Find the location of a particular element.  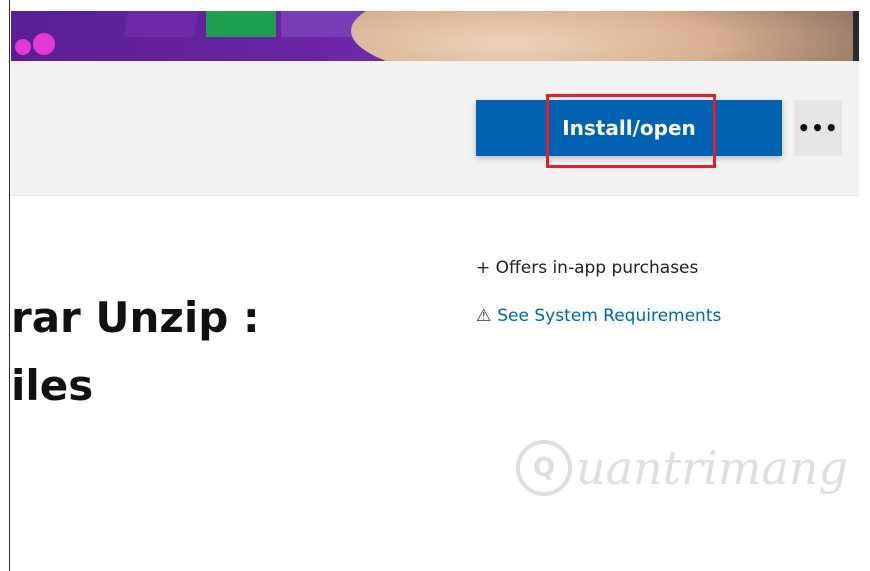

hero-hand-image is located at coordinates (605, 36).